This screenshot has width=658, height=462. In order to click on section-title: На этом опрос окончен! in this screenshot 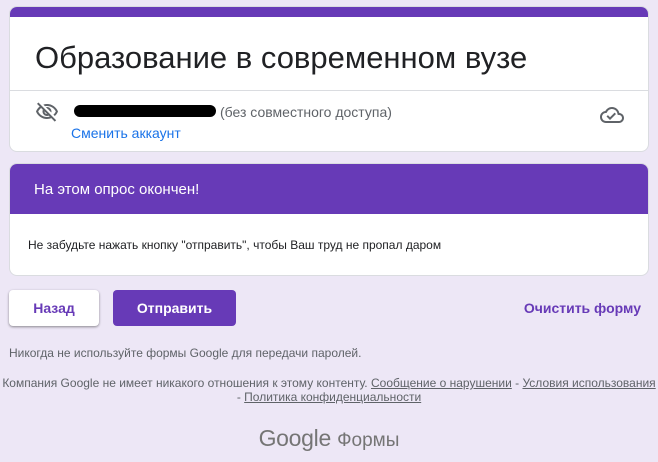, I will do `click(117, 189)`.